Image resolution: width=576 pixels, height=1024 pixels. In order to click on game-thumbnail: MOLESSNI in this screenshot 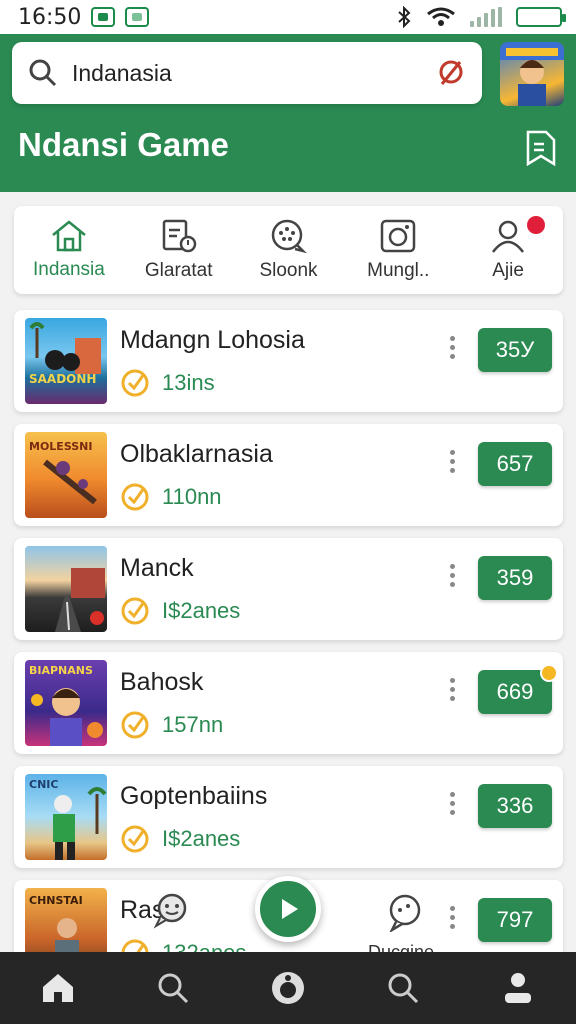, I will do `click(66, 475)`.